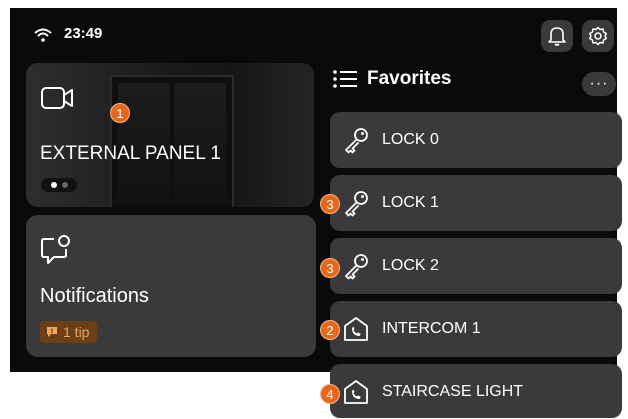 The height and width of the screenshot is (419, 628). I want to click on favorite-item-intercom-1: INTERCOM 1, so click(476, 329).